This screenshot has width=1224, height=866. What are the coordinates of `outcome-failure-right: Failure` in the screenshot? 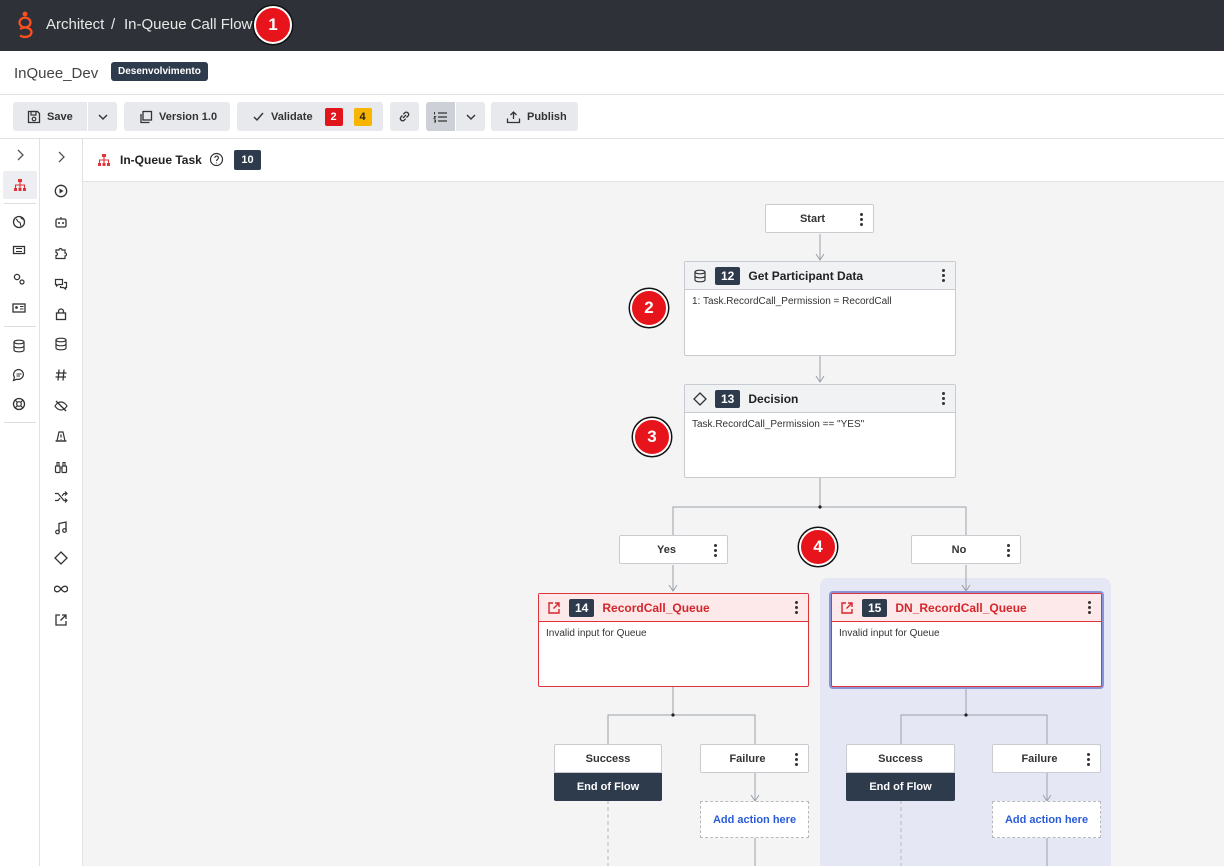 It's located at (1046, 758).